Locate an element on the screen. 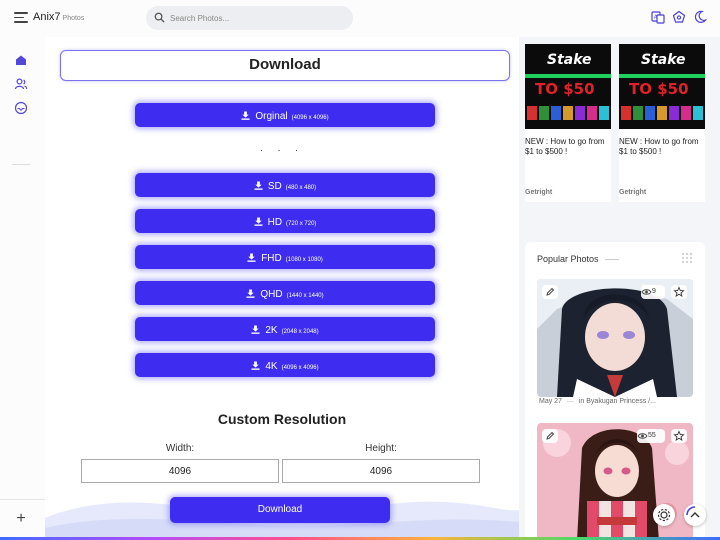 The height and width of the screenshot is (540, 720). top-bar: Anix7Photos A is located at coordinates (360, 18).